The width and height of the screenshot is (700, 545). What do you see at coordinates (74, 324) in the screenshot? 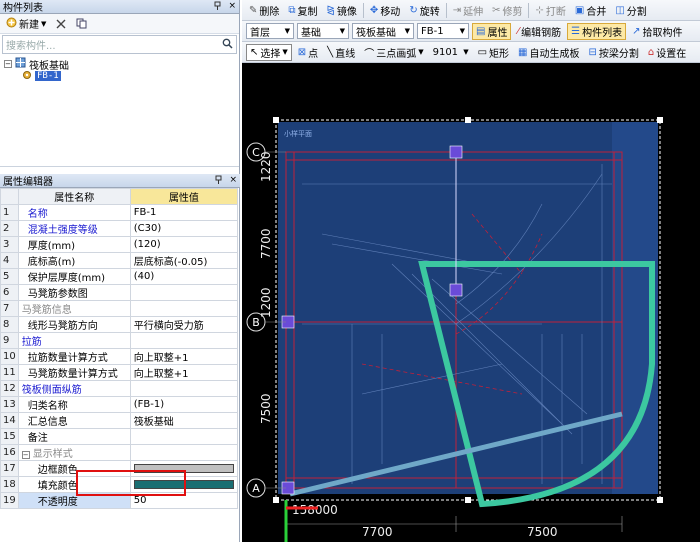
I see `property-name: 线形马凳筋方向` at bounding box center [74, 324].